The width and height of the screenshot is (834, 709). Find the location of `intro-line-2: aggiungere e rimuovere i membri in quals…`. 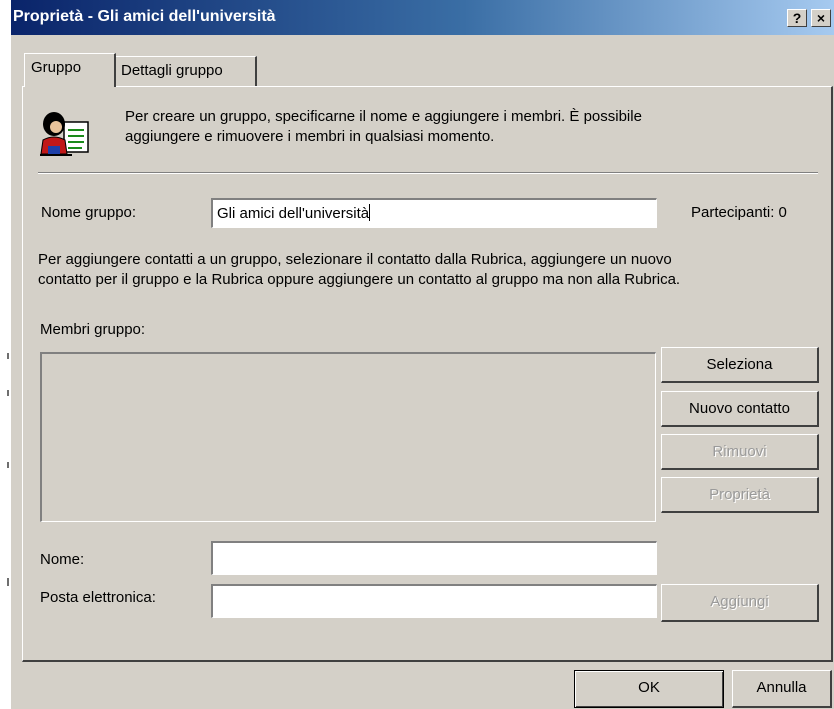

intro-line-2: aggiungere e rimuovere i membri in quals… is located at coordinates (310, 136).